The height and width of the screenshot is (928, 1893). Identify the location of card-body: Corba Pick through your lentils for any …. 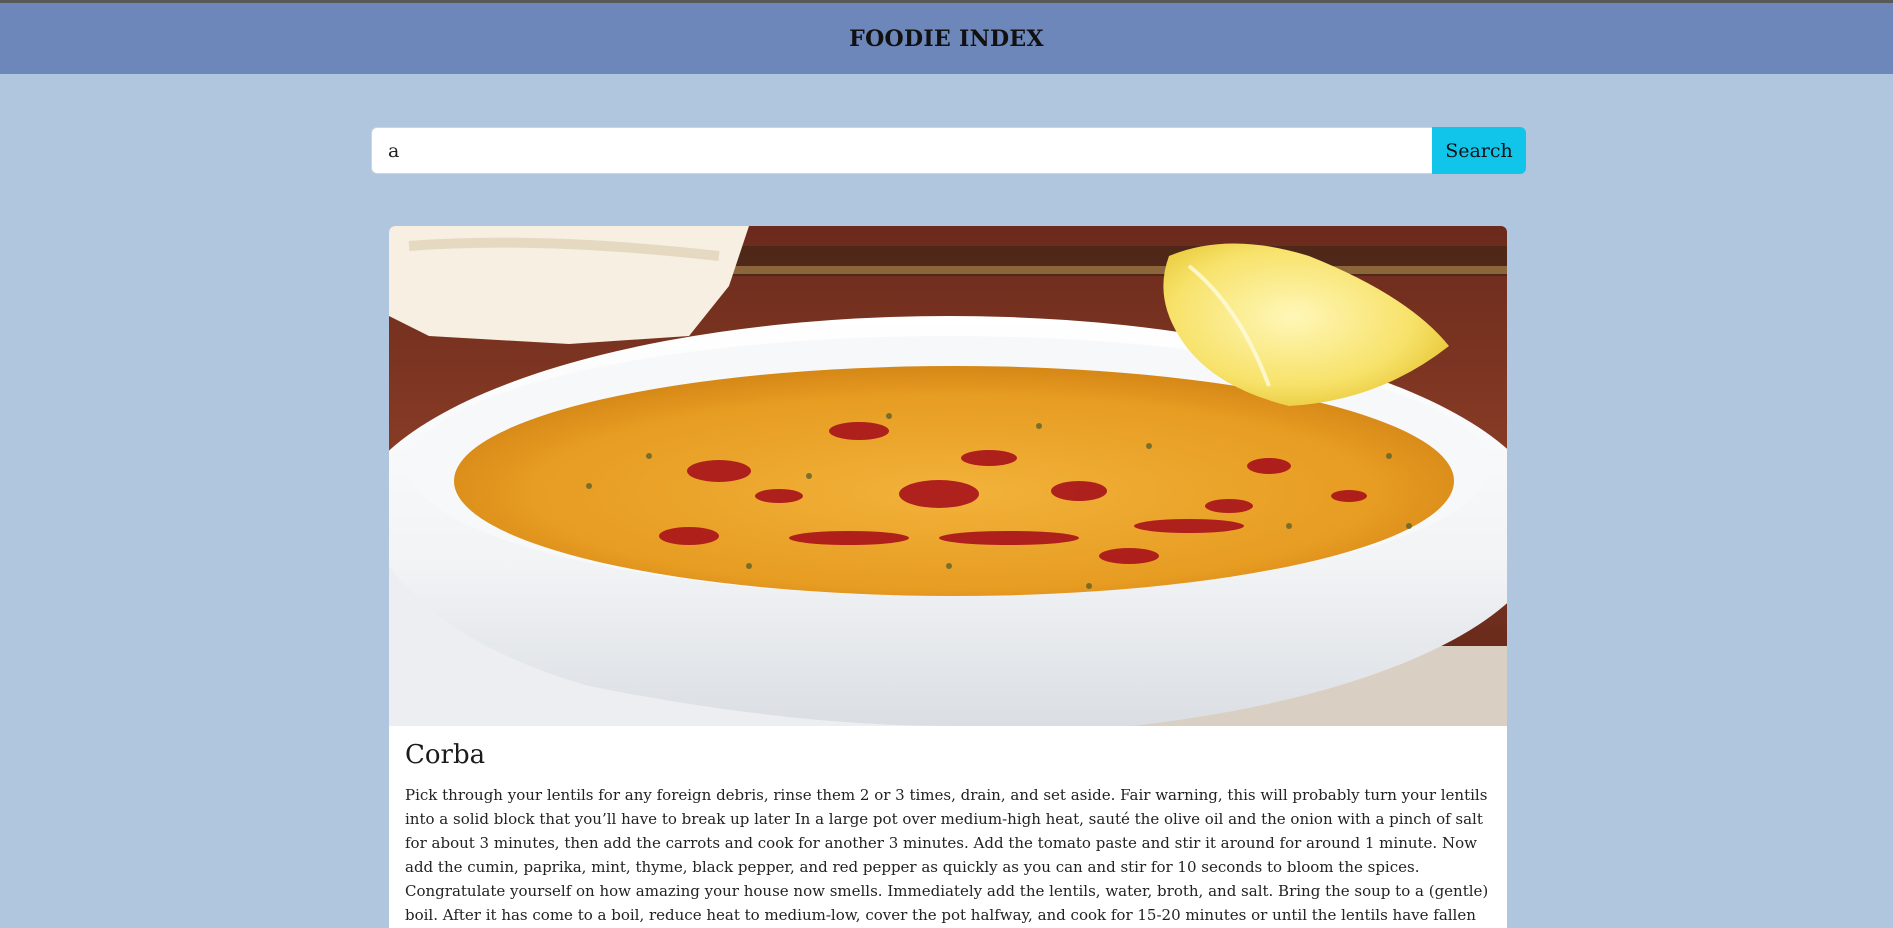
(948, 827).